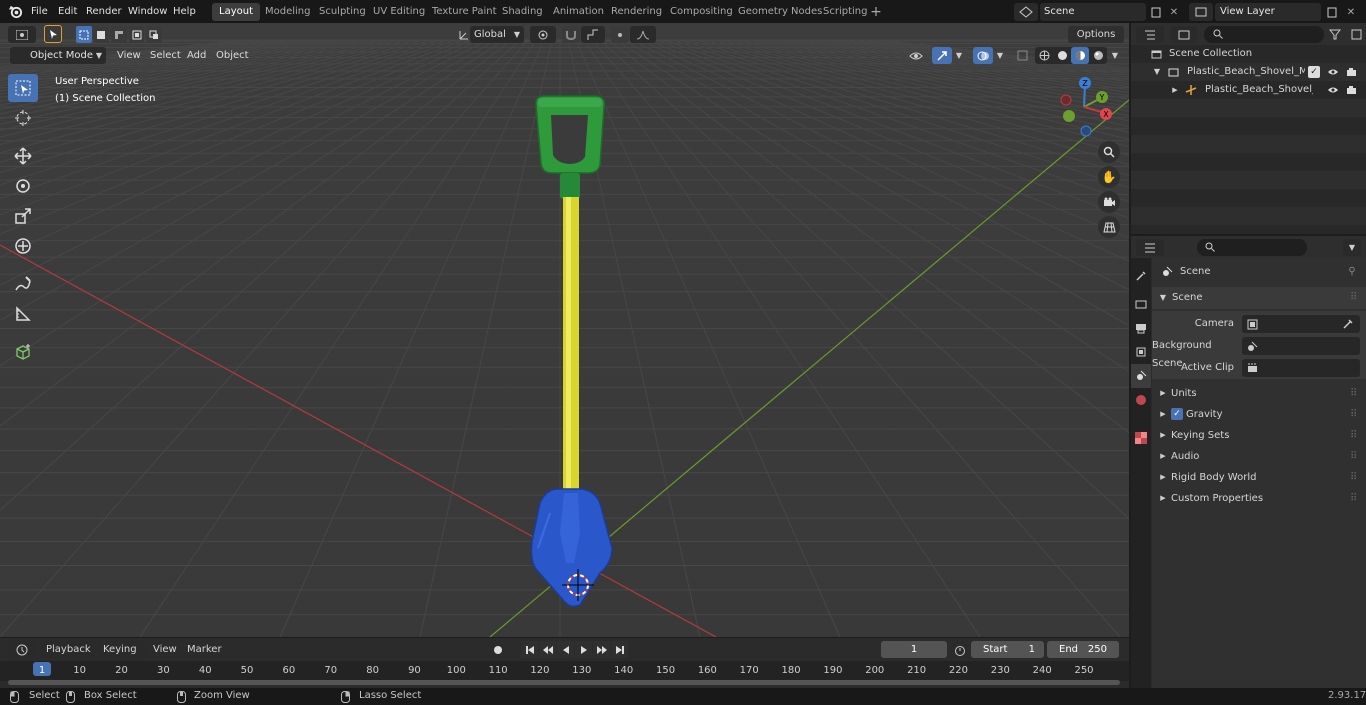  Describe the element at coordinates (1259, 498) in the screenshot. I see `section-custom-properties: ▶ Custom Properties ⠿` at that location.